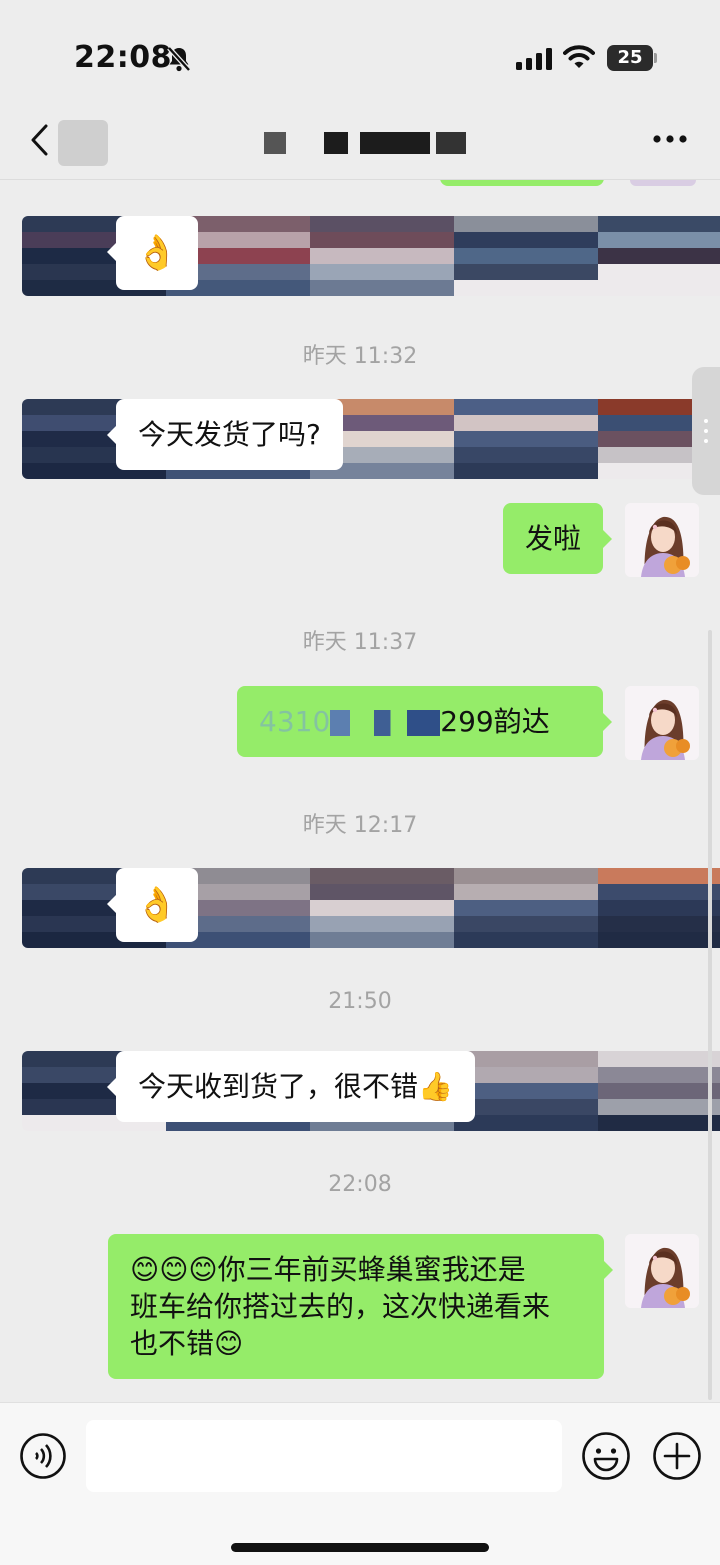 The width and height of the screenshot is (720, 1565). What do you see at coordinates (579, 56) in the screenshot?
I see `wifi-icon` at bounding box center [579, 56].